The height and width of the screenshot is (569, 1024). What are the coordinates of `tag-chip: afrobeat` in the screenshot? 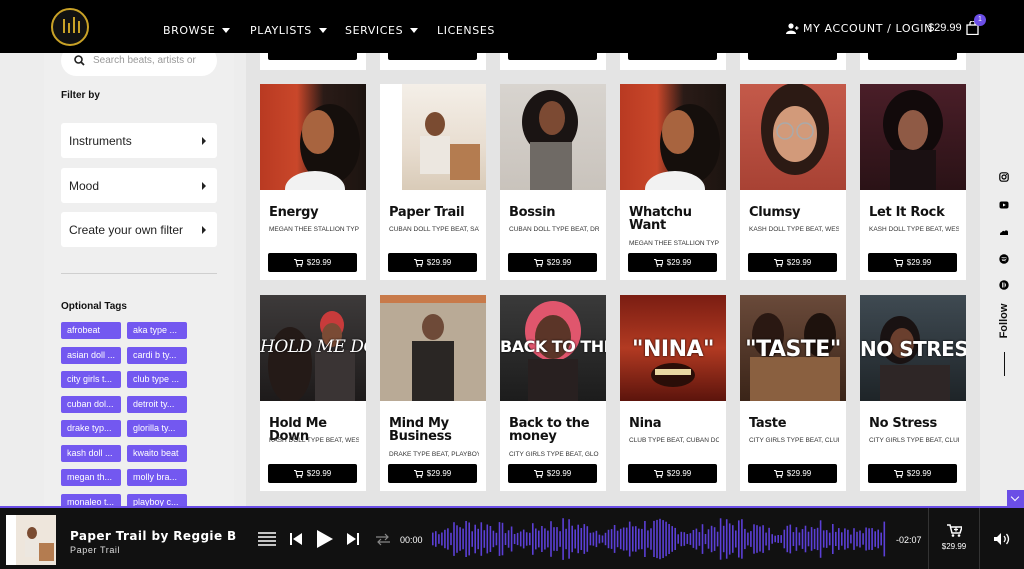 It's located at (91, 330).